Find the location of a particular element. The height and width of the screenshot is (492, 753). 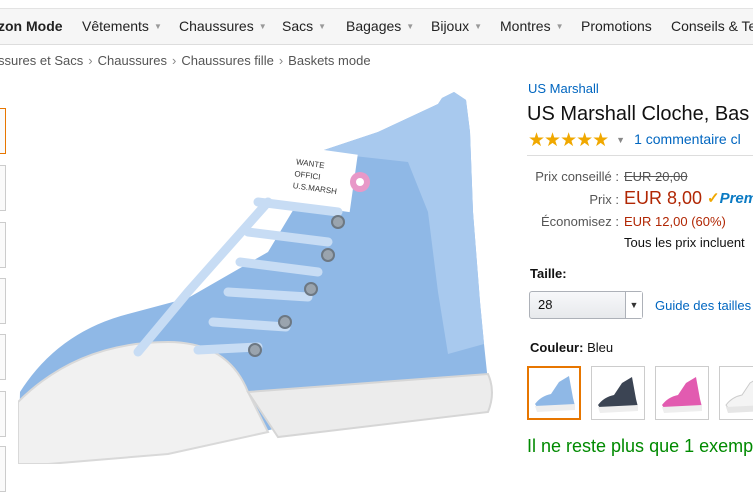

size-guide-link: Guide des tailles is located at coordinates (703, 305).